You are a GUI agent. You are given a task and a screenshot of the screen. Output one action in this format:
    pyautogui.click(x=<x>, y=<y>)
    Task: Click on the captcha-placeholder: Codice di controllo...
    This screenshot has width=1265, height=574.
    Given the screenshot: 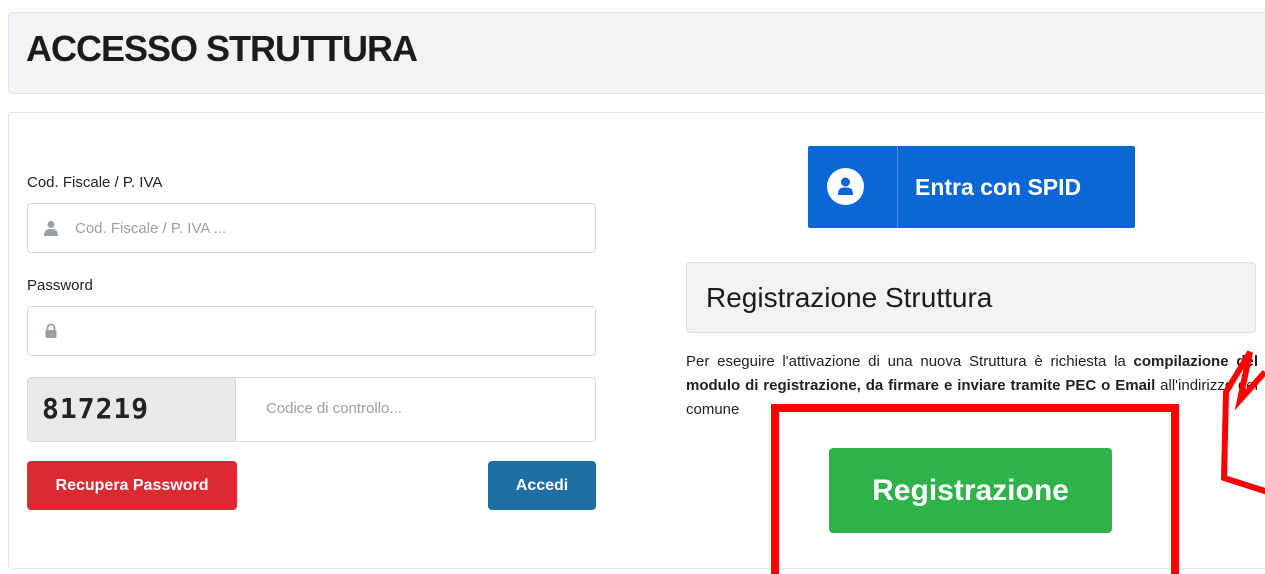 What is the action you would take?
    pyautogui.click(x=334, y=408)
    